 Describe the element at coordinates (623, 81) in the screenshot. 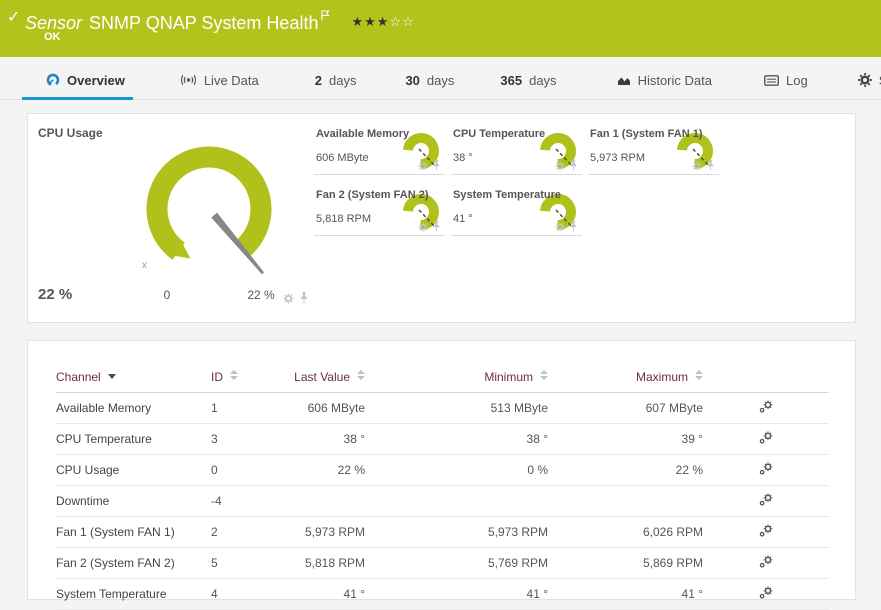

I see `area-chart-icon` at that location.